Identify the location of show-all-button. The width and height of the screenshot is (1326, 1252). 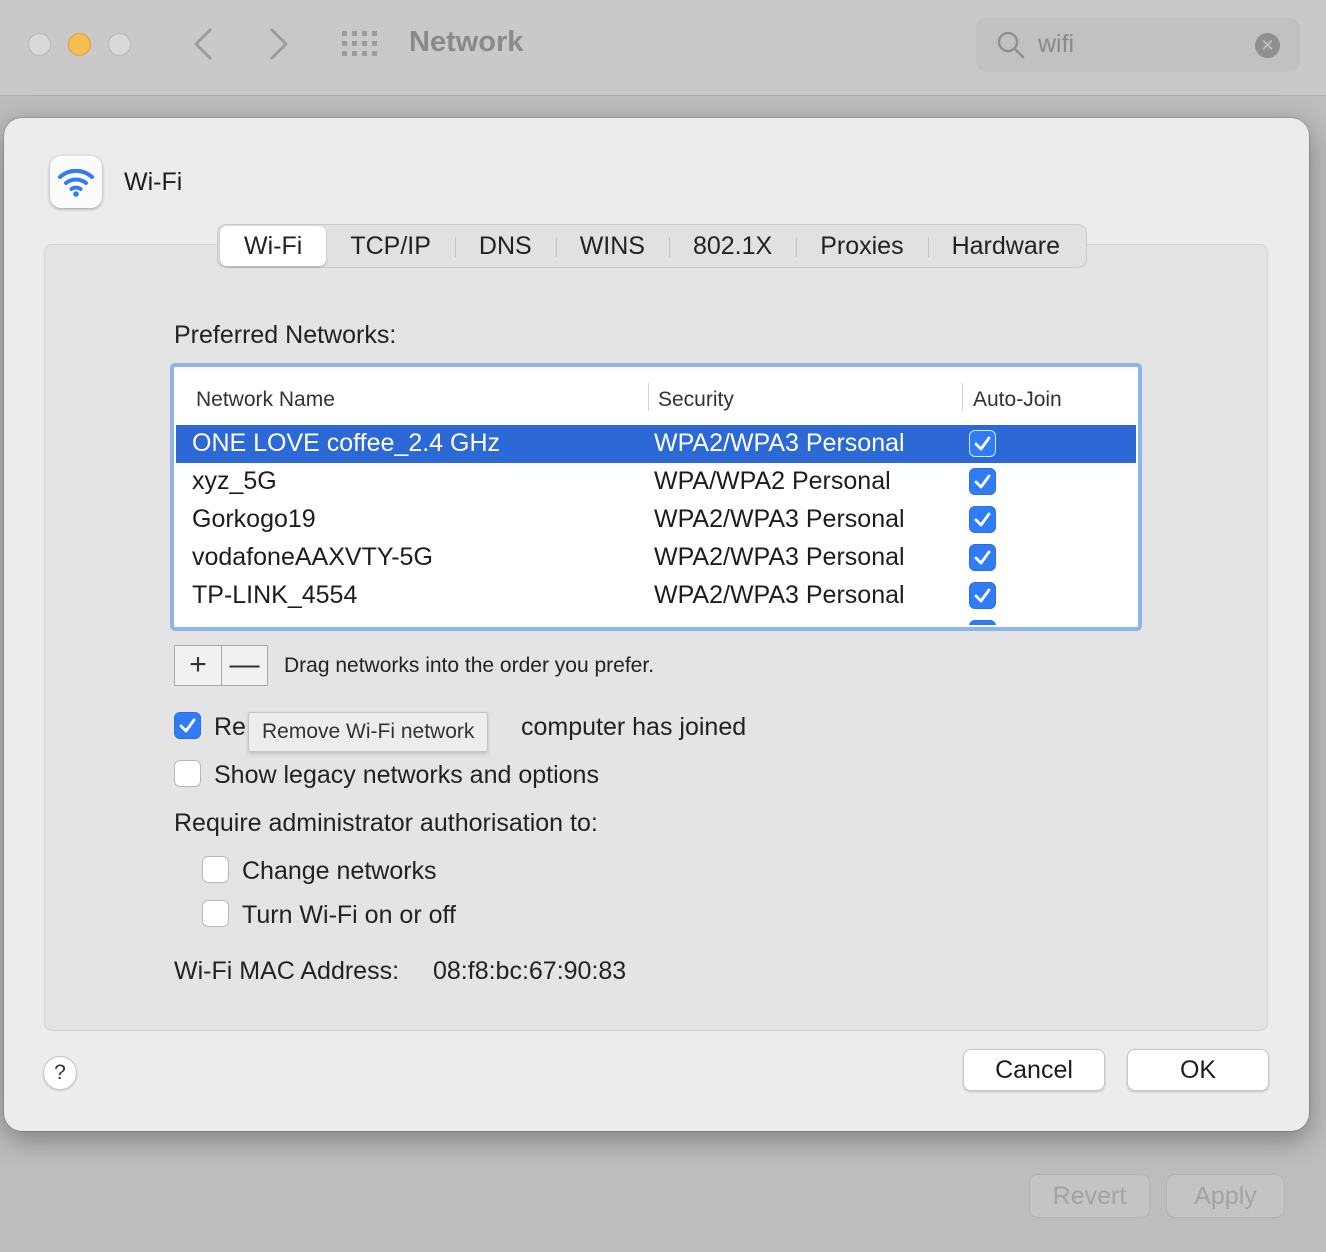
(359, 44).